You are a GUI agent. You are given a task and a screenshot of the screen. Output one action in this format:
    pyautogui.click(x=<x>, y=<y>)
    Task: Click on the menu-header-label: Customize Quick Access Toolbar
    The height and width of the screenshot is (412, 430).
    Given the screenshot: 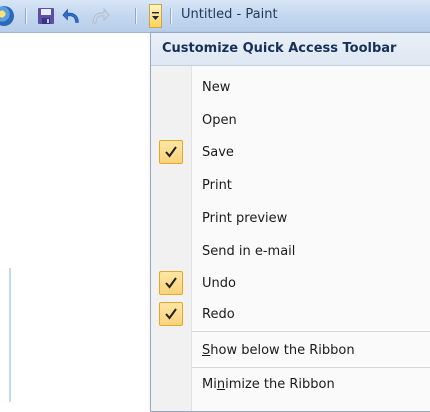 What is the action you would take?
    pyautogui.click(x=279, y=48)
    